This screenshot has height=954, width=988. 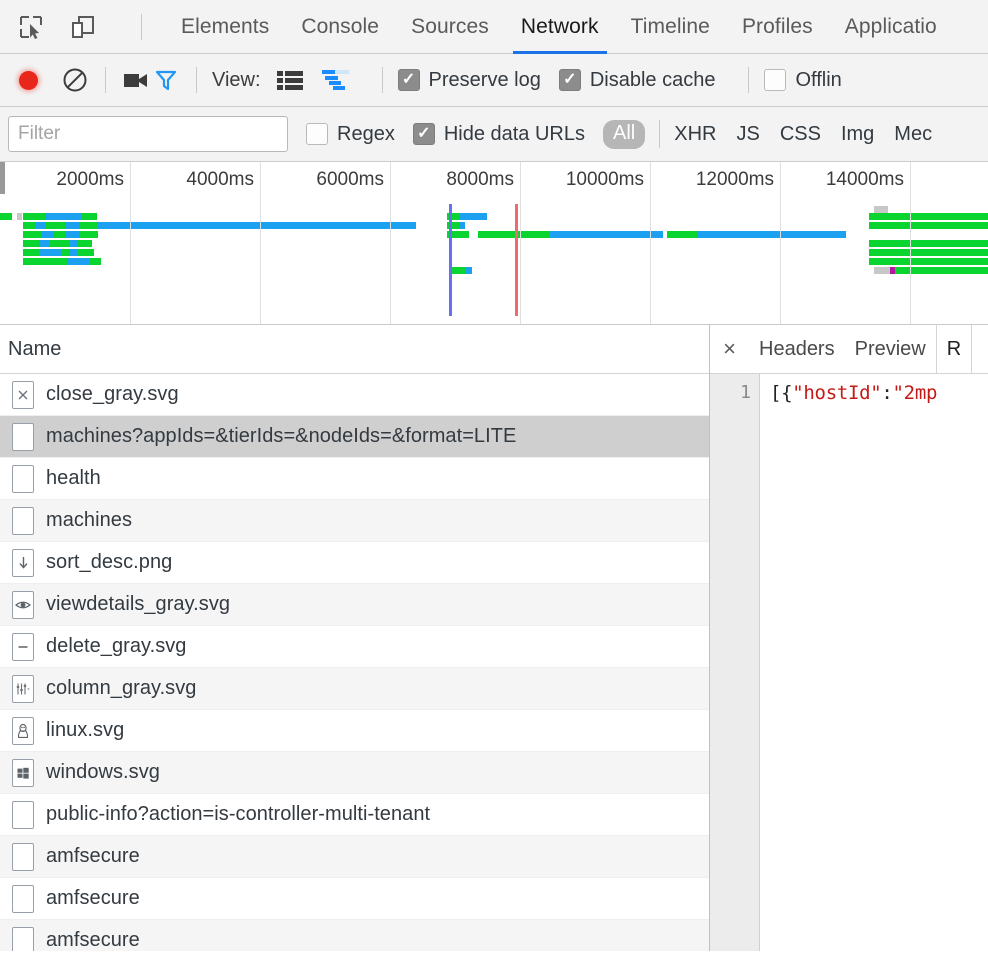 What do you see at coordinates (112, 394) in the screenshot?
I see `request-name: close_gray.svg` at bounding box center [112, 394].